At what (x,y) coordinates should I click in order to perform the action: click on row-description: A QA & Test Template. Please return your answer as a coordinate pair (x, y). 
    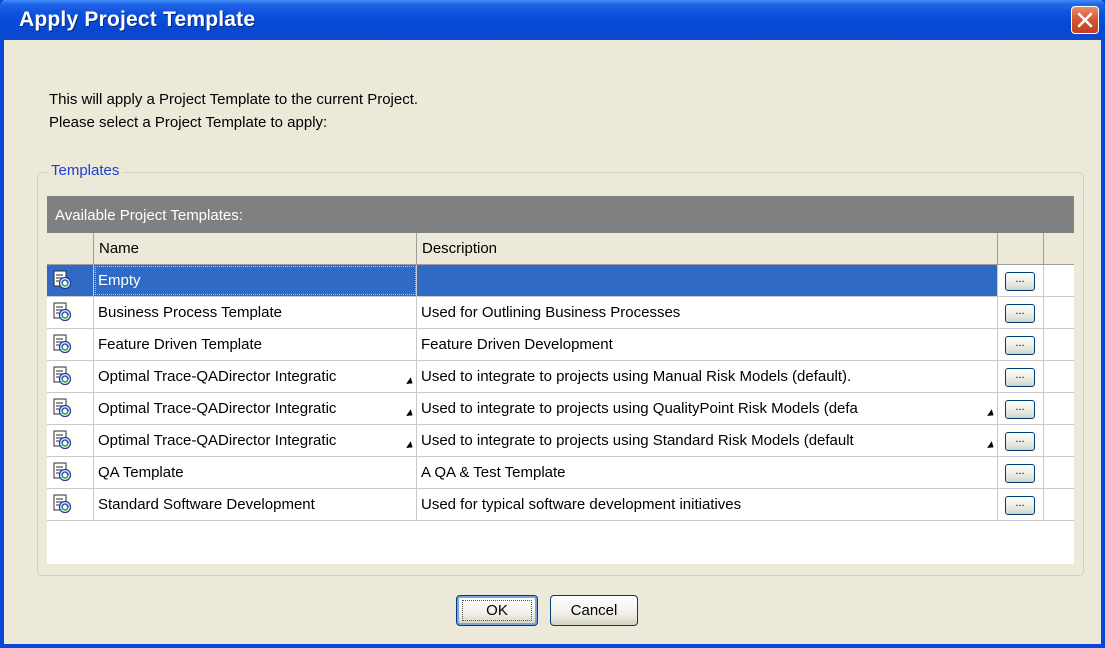
    Looking at the image, I should click on (707, 472).